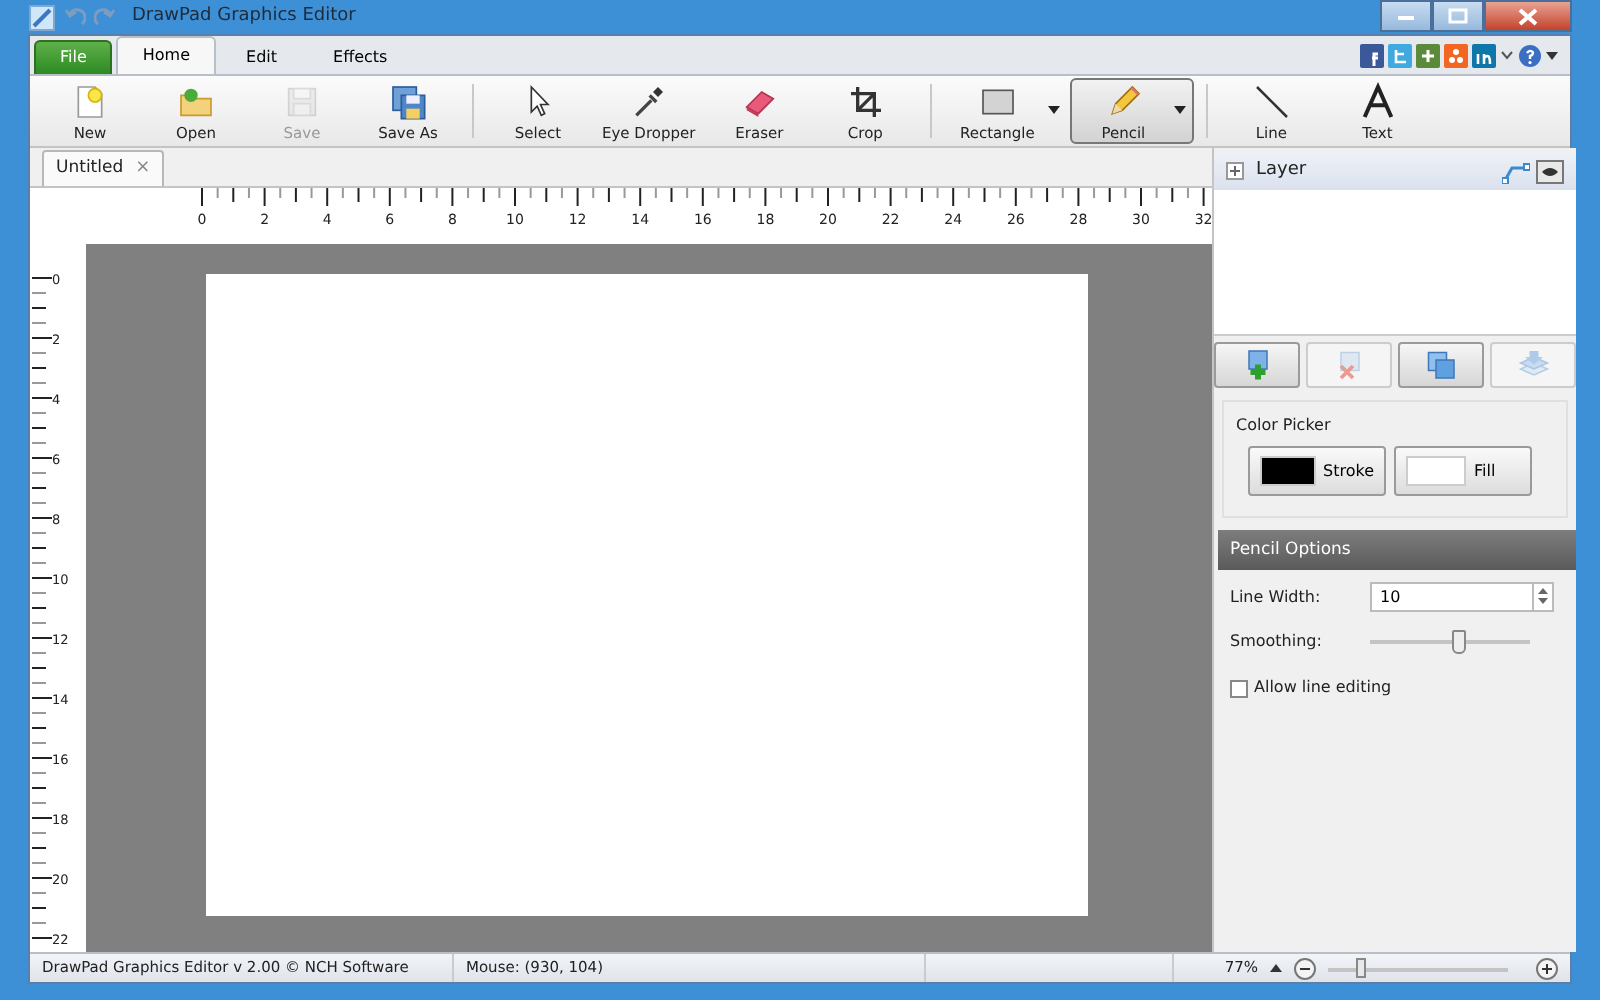 The width and height of the screenshot is (1600, 1000). I want to click on group-title: Color Picker, so click(1284, 426).